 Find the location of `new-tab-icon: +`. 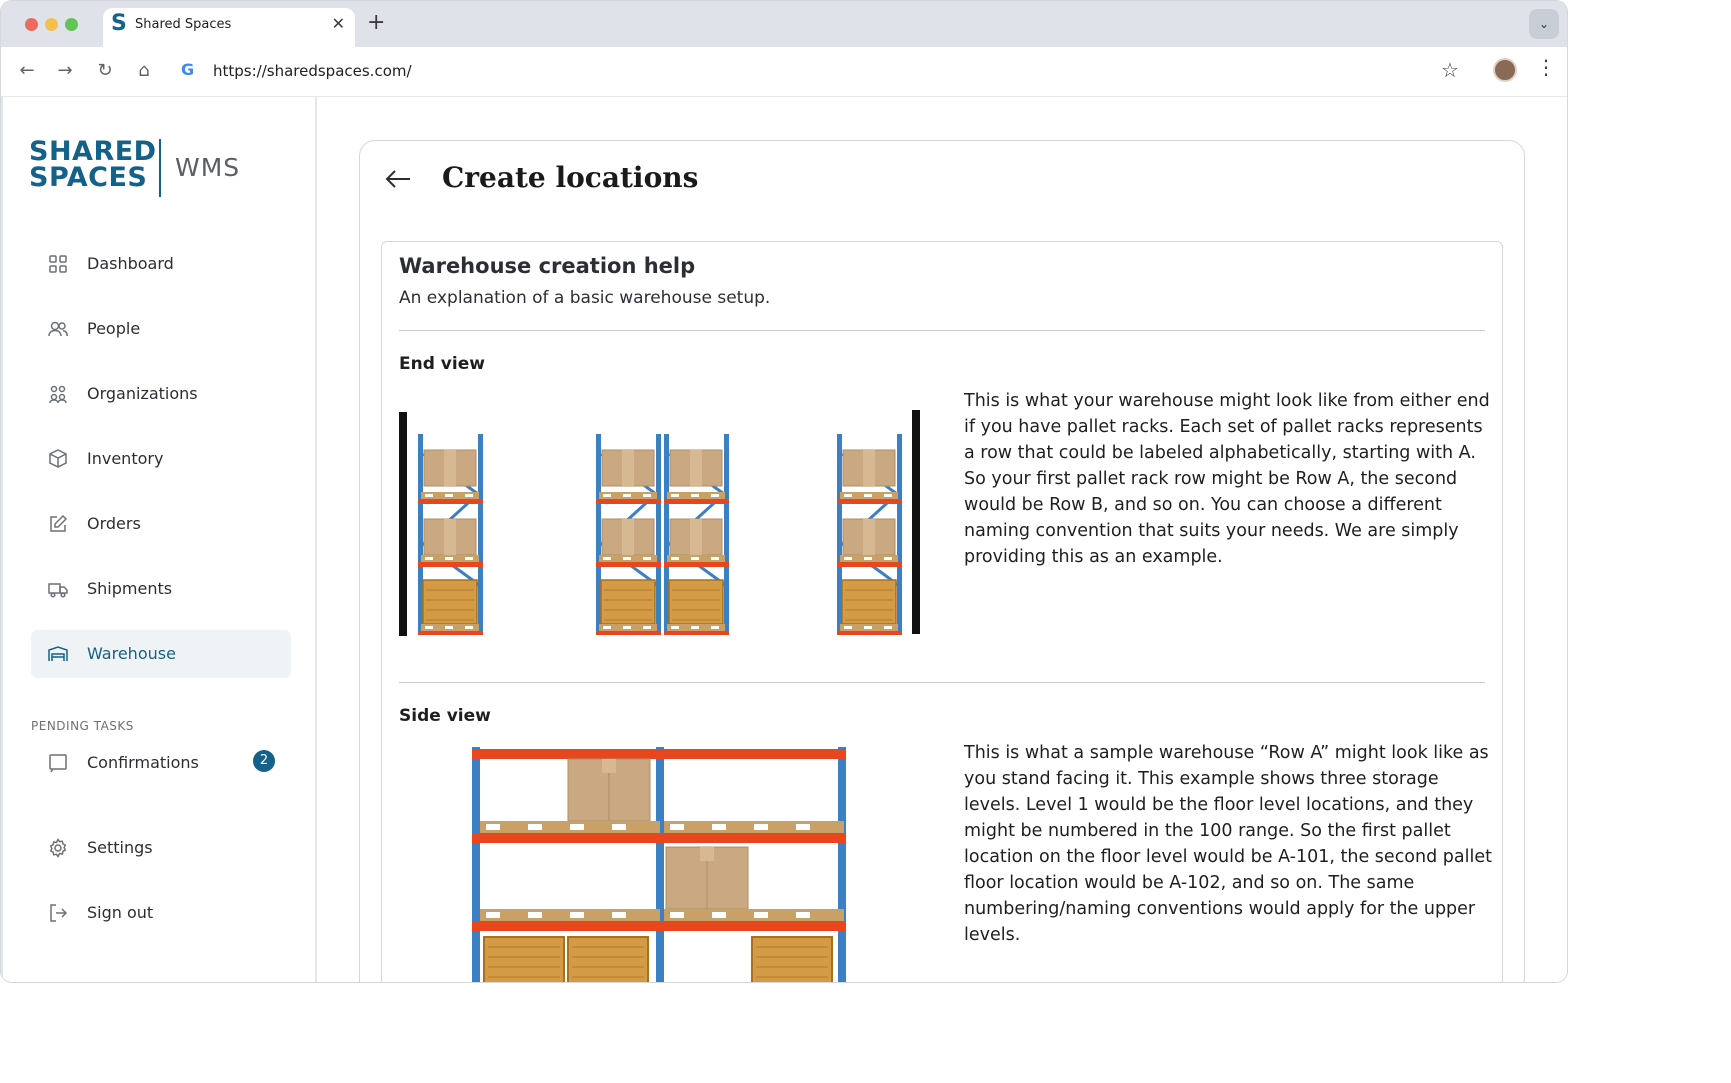

new-tab-icon: + is located at coordinates (376, 22).